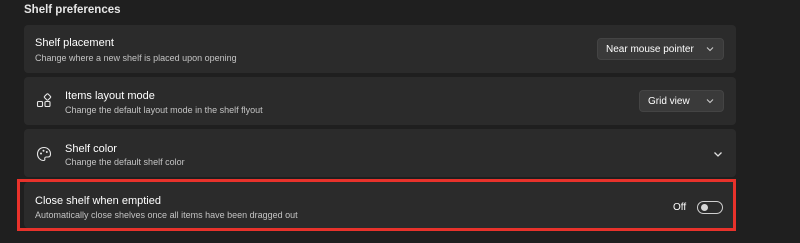 Image resolution: width=800 pixels, height=243 pixels. I want to click on setting-title: Shelf placement, so click(74, 43).